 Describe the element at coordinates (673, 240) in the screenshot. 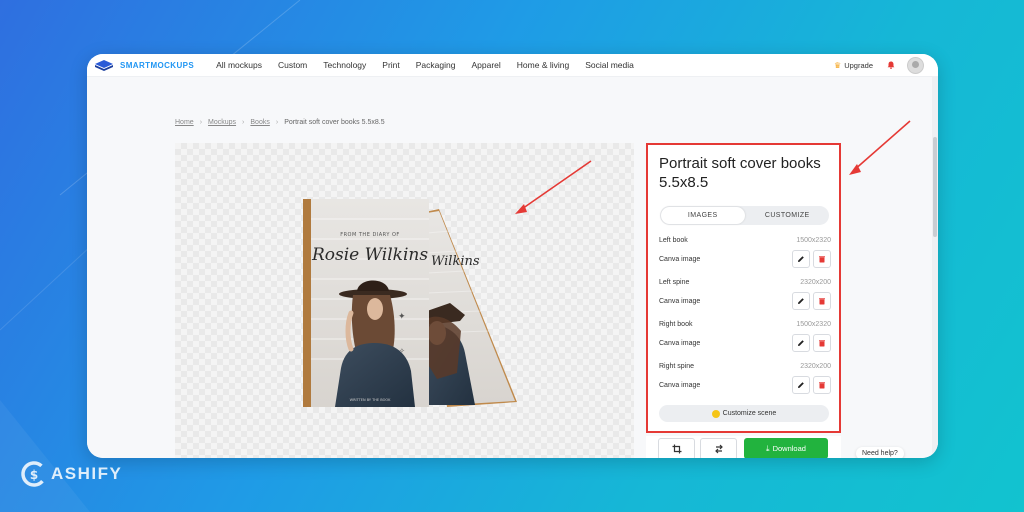

I see `layer-name: Left book` at that location.